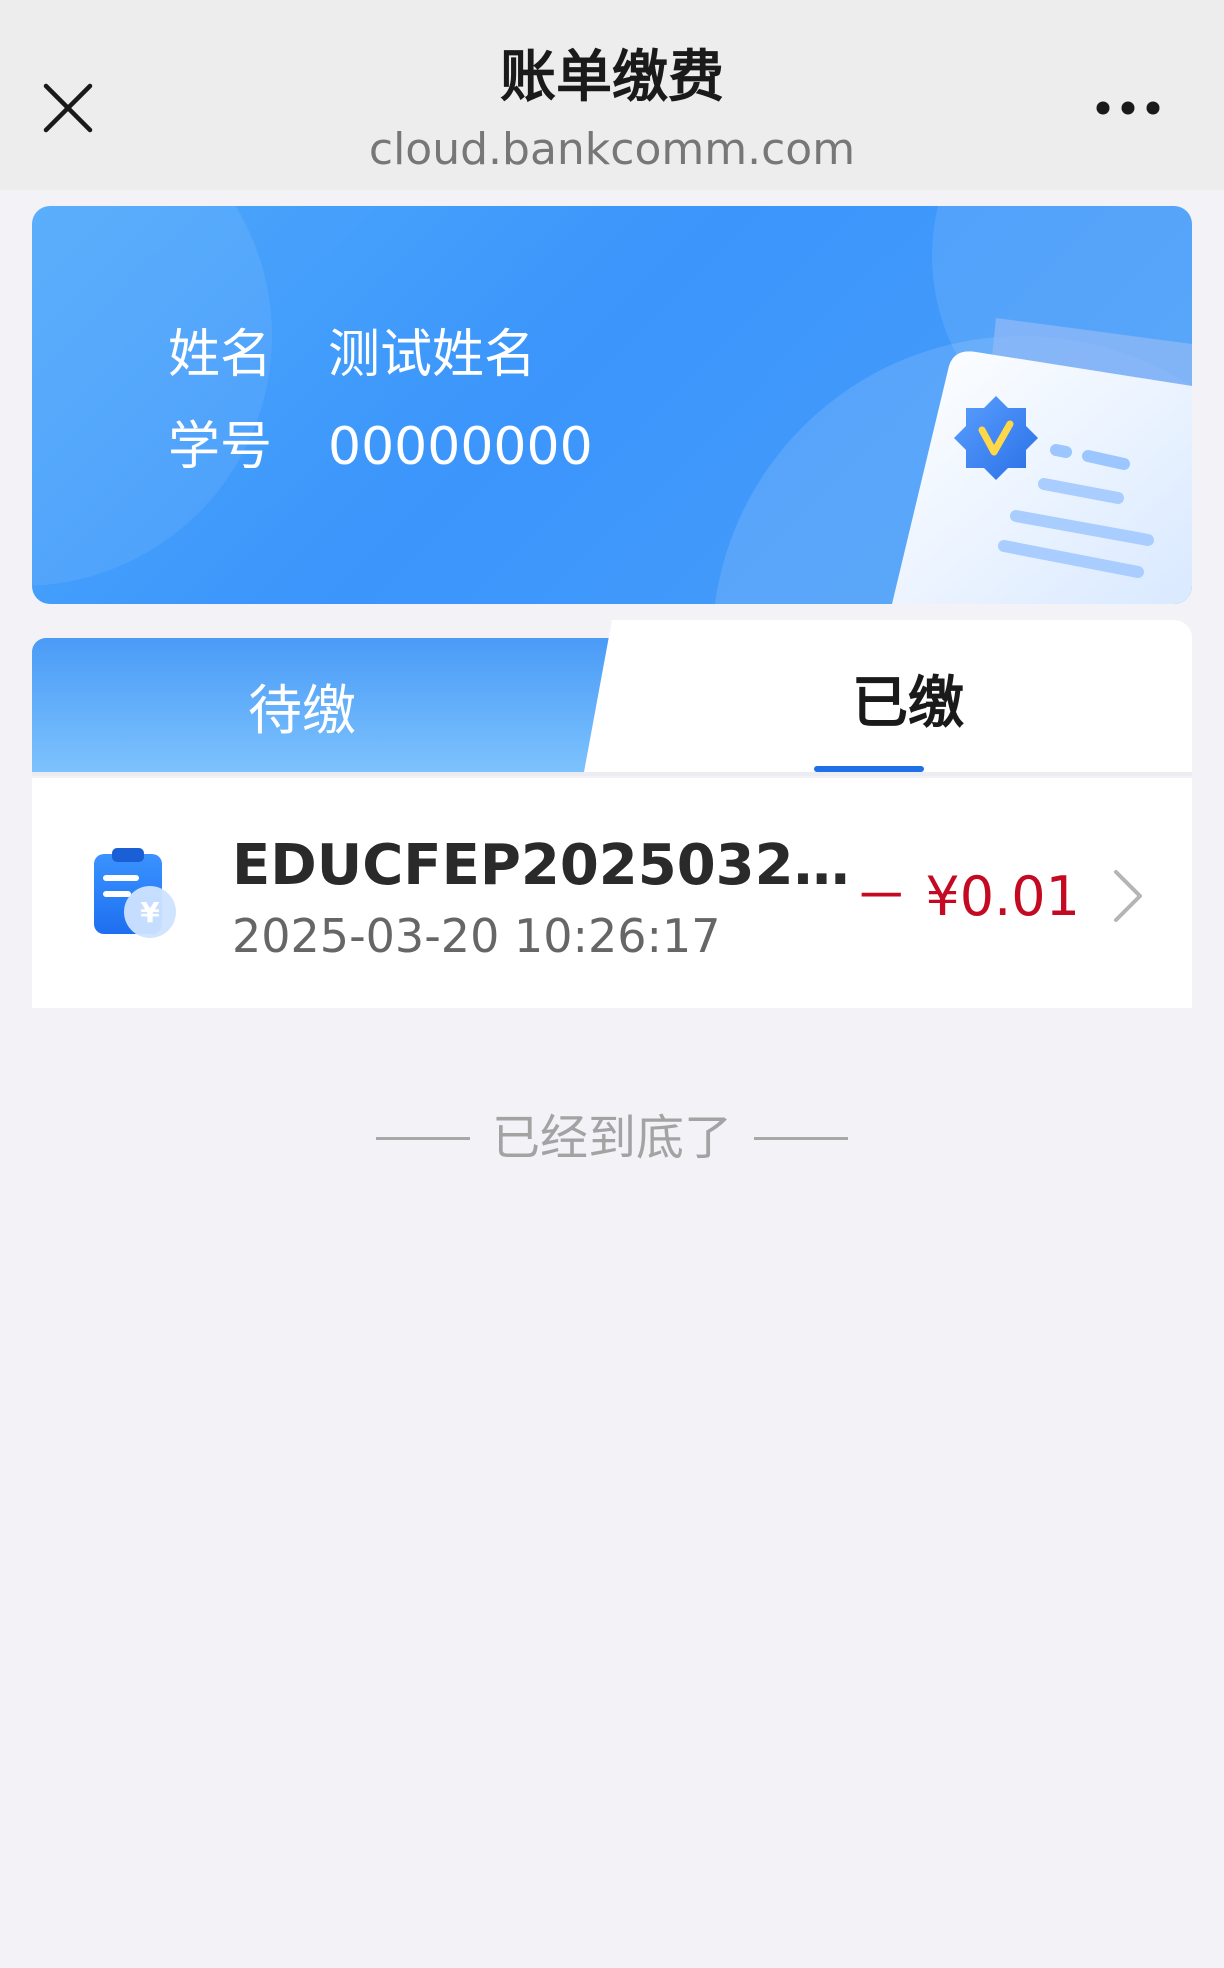 Image resolution: width=1224 pixels, height=1968 pixels. I want to click on tabs-divider, so click(612, 774).